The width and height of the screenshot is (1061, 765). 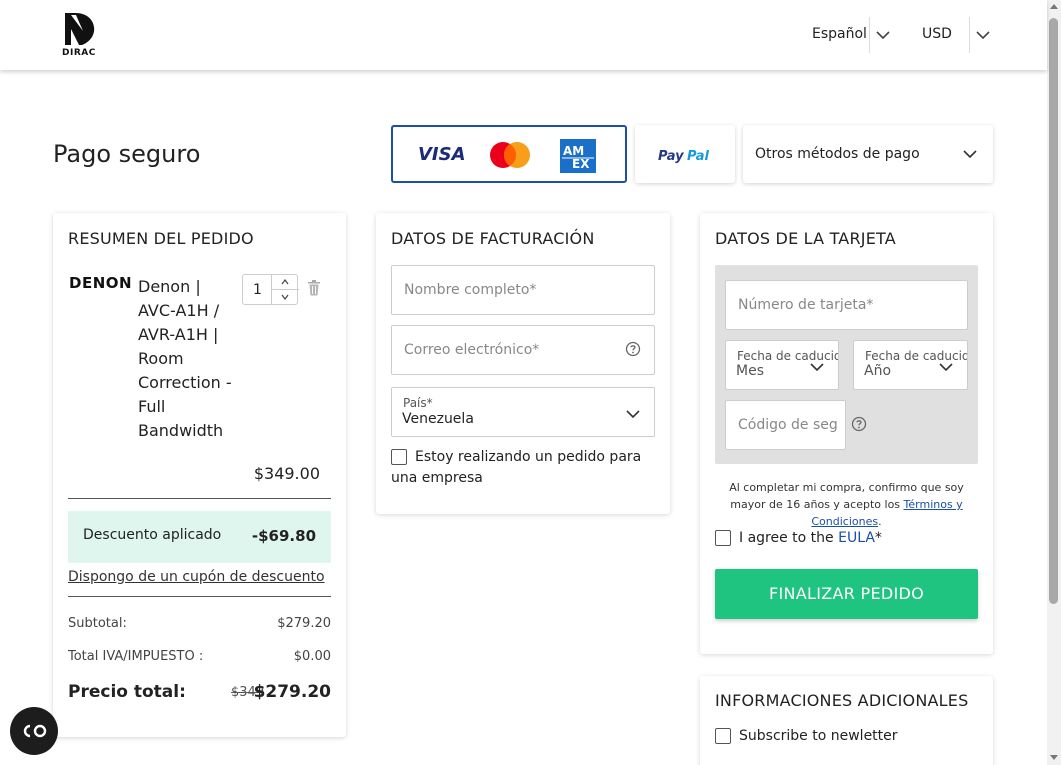 I want to click on eula-link: EULA, so click(x=856, y=538).